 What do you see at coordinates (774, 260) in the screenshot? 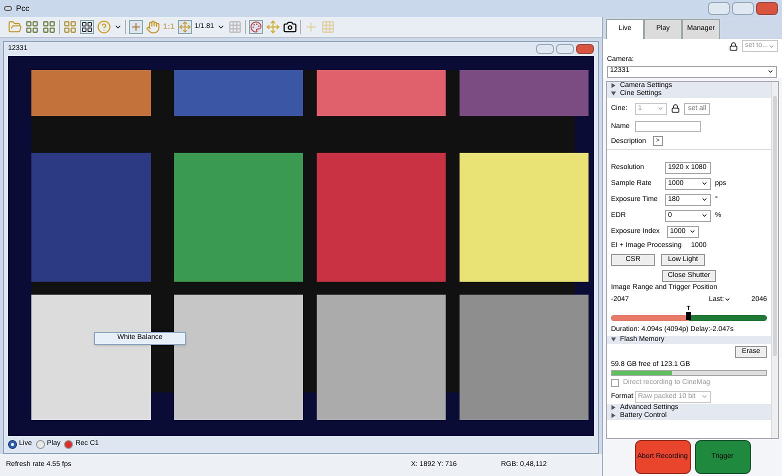
I see `scrollbar` at bounding box center [774, 260].